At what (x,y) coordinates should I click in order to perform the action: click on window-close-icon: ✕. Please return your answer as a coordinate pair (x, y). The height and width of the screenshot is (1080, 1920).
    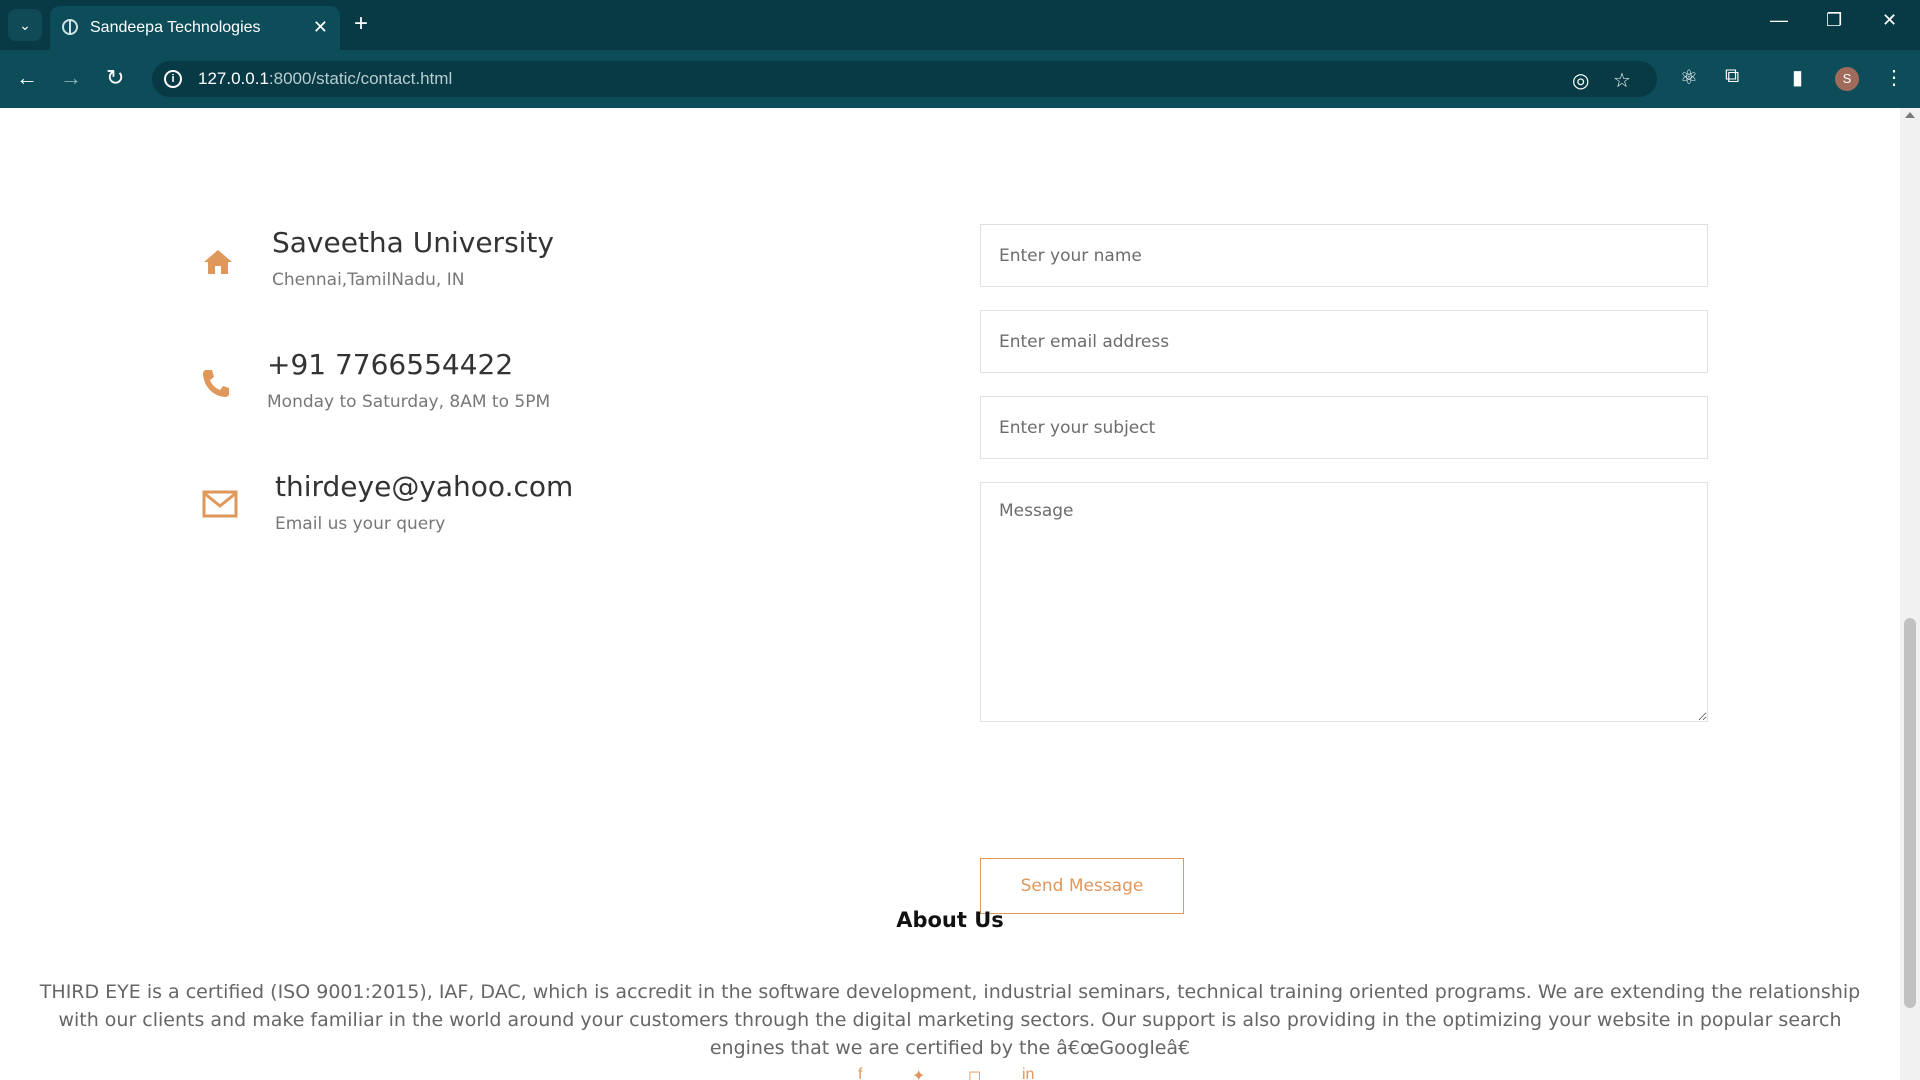
    Looking at the image, I should click on (1889, 20).